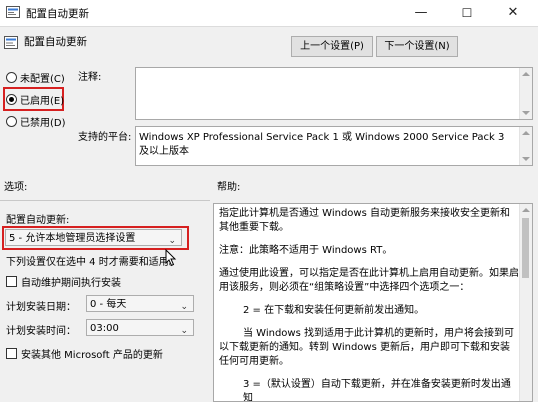 The height and width of the screenshot is (402, 538). What do you see at coordinates (71, 283) in the screenshot?
I see `auto-maintenance-label: 自动维护期间执行安装` at bounding box center [71, 283].